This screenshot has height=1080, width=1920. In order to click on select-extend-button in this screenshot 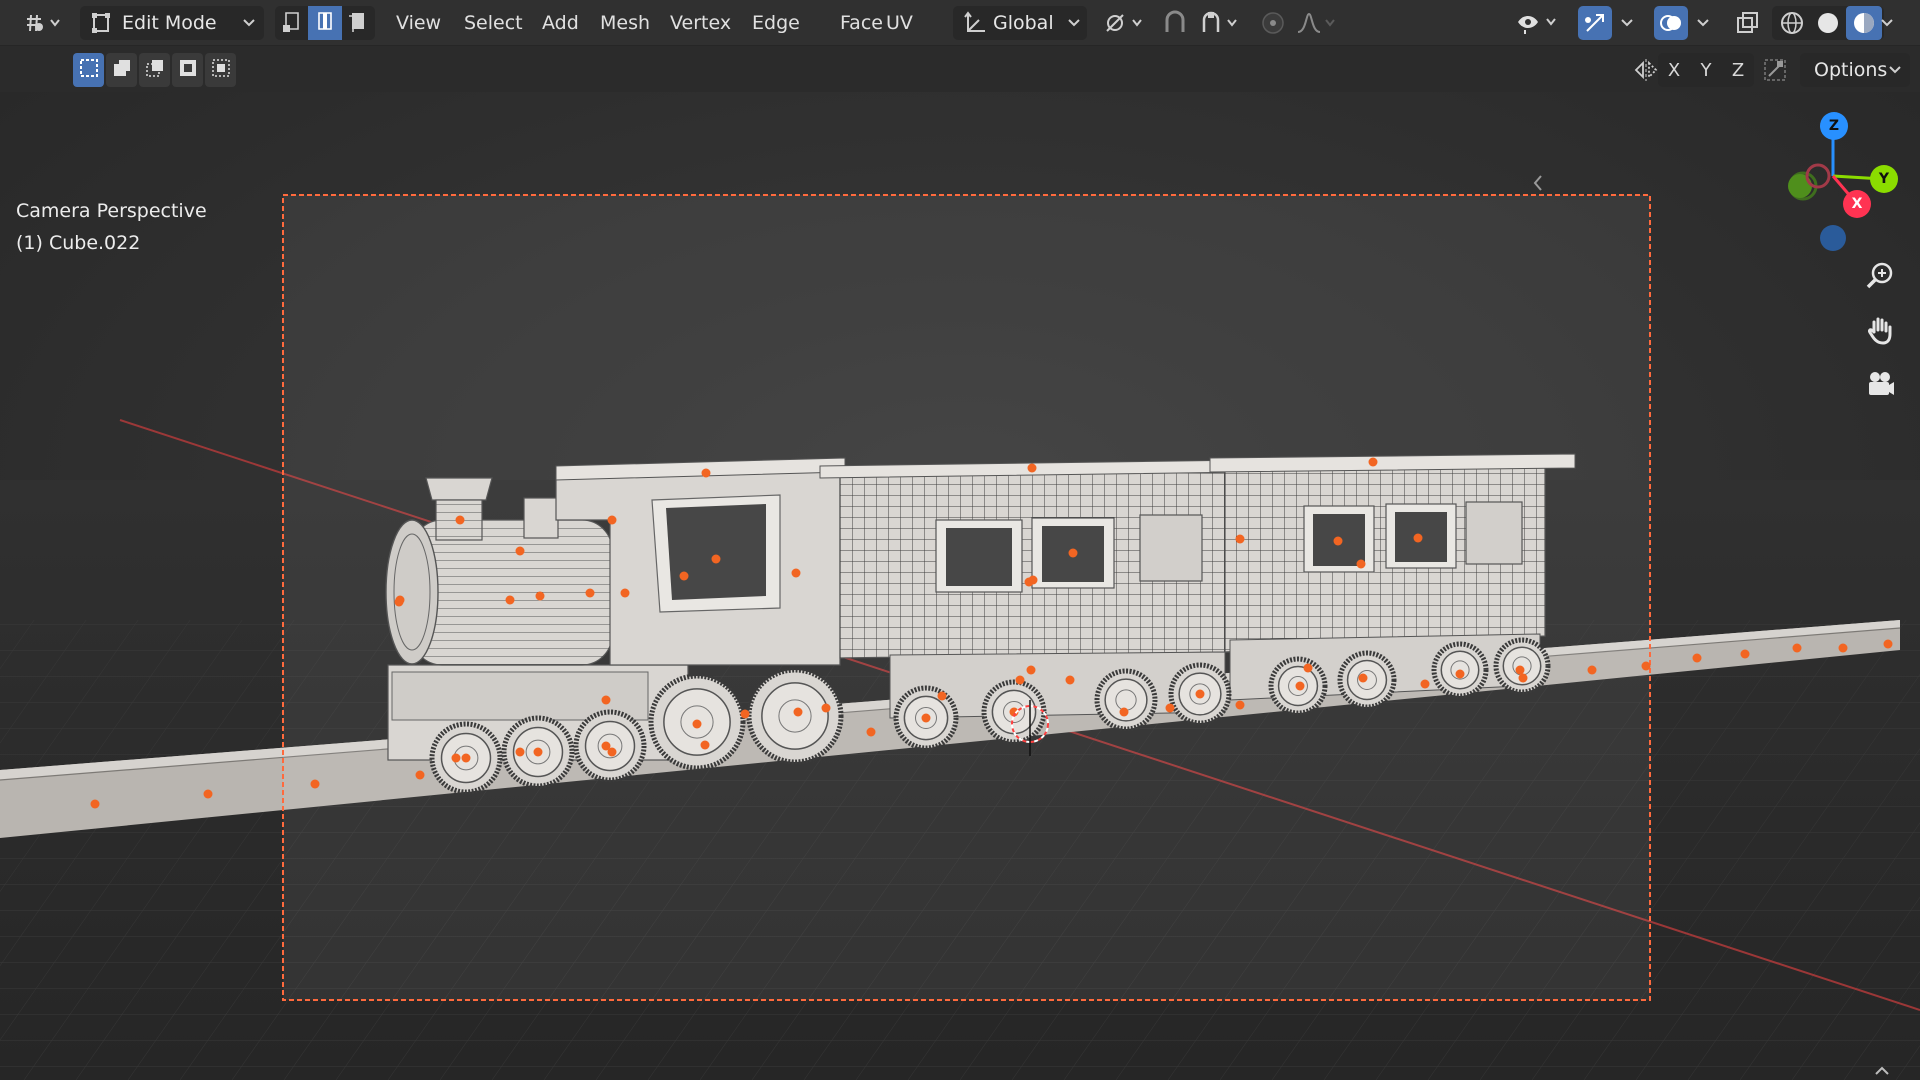, I will do `click(121, 70)`.